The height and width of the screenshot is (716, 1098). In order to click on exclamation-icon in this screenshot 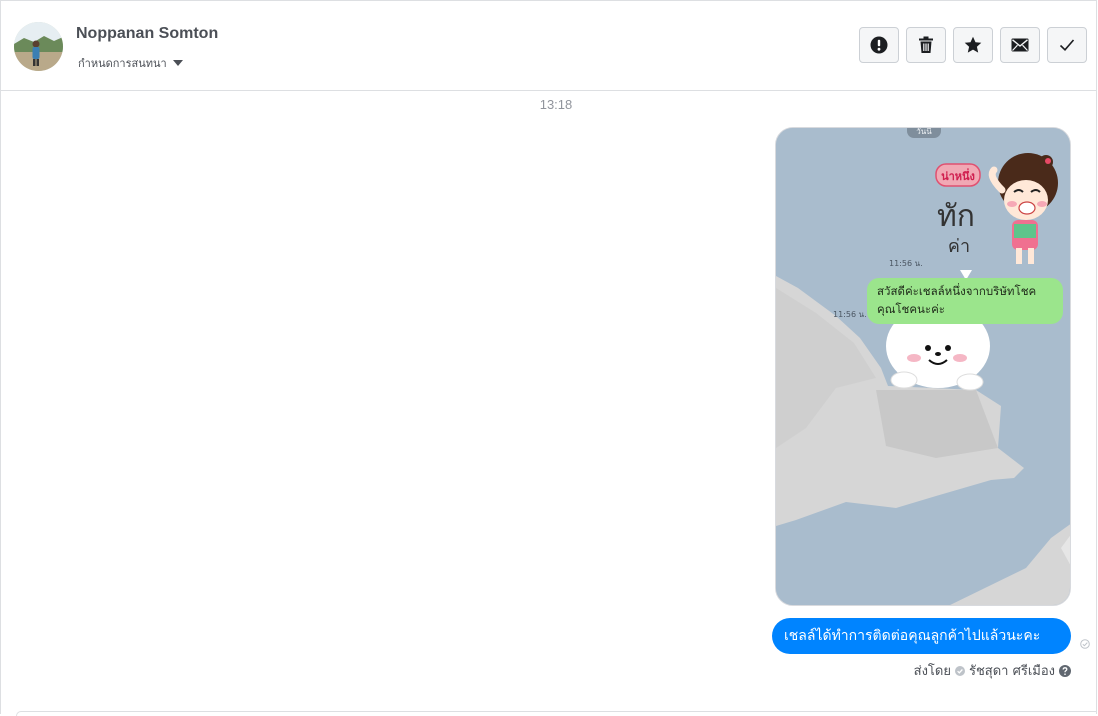, I will do `click(879, 45)`.